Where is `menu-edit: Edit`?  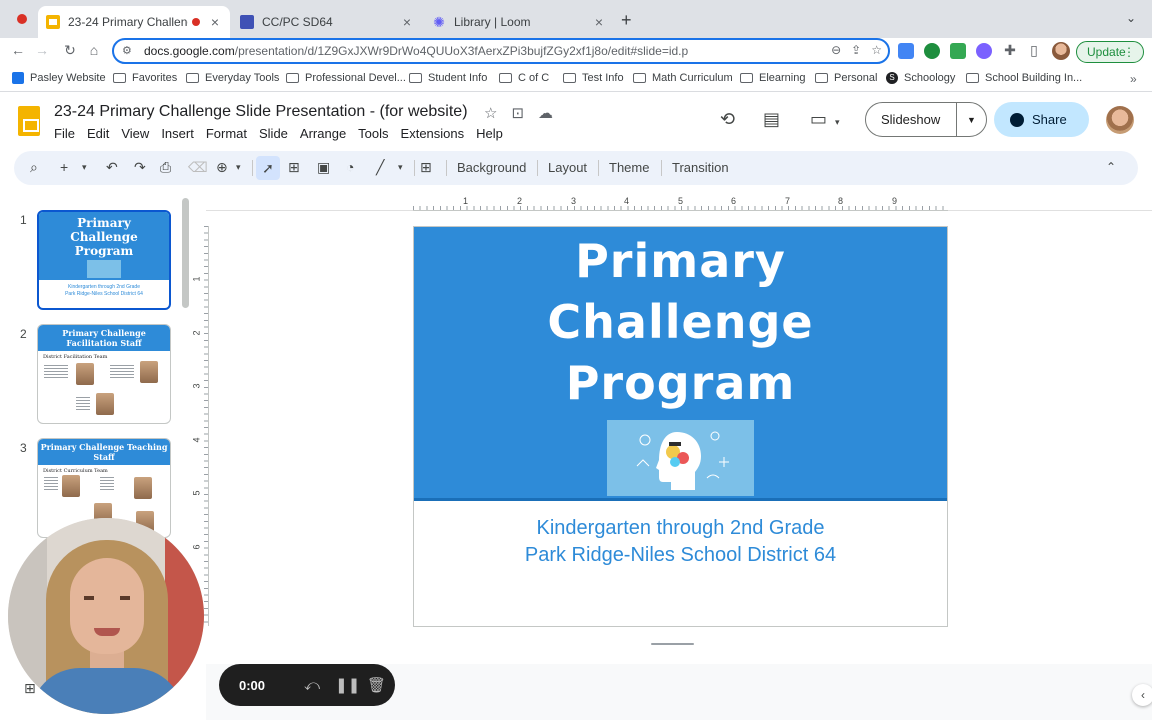 menu-edit: Edit is located at coordinates (98, 133).